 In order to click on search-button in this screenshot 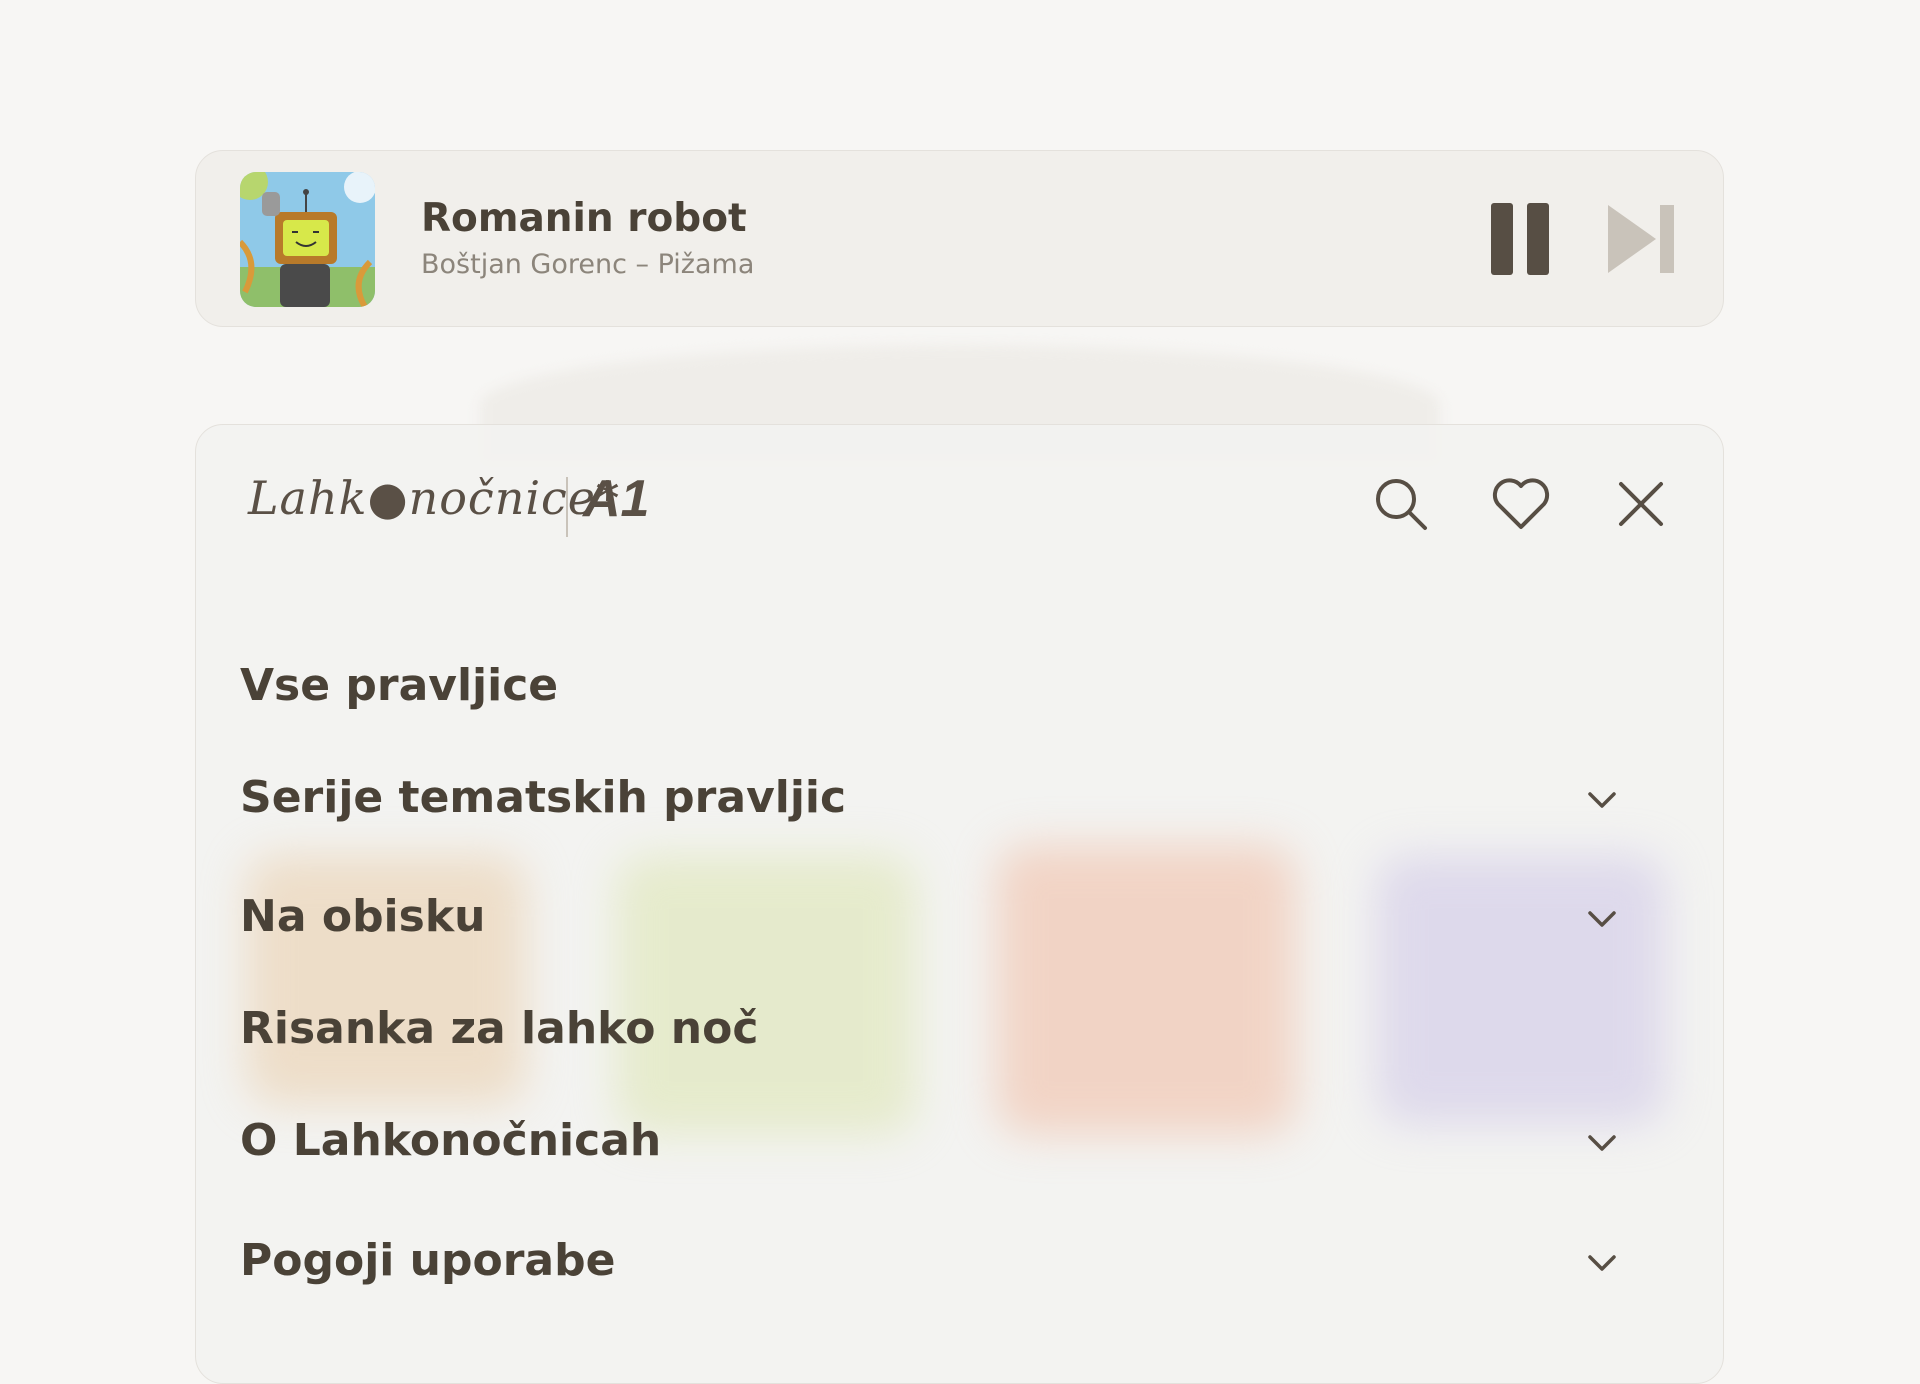, I will do `click(1401, 504)`.